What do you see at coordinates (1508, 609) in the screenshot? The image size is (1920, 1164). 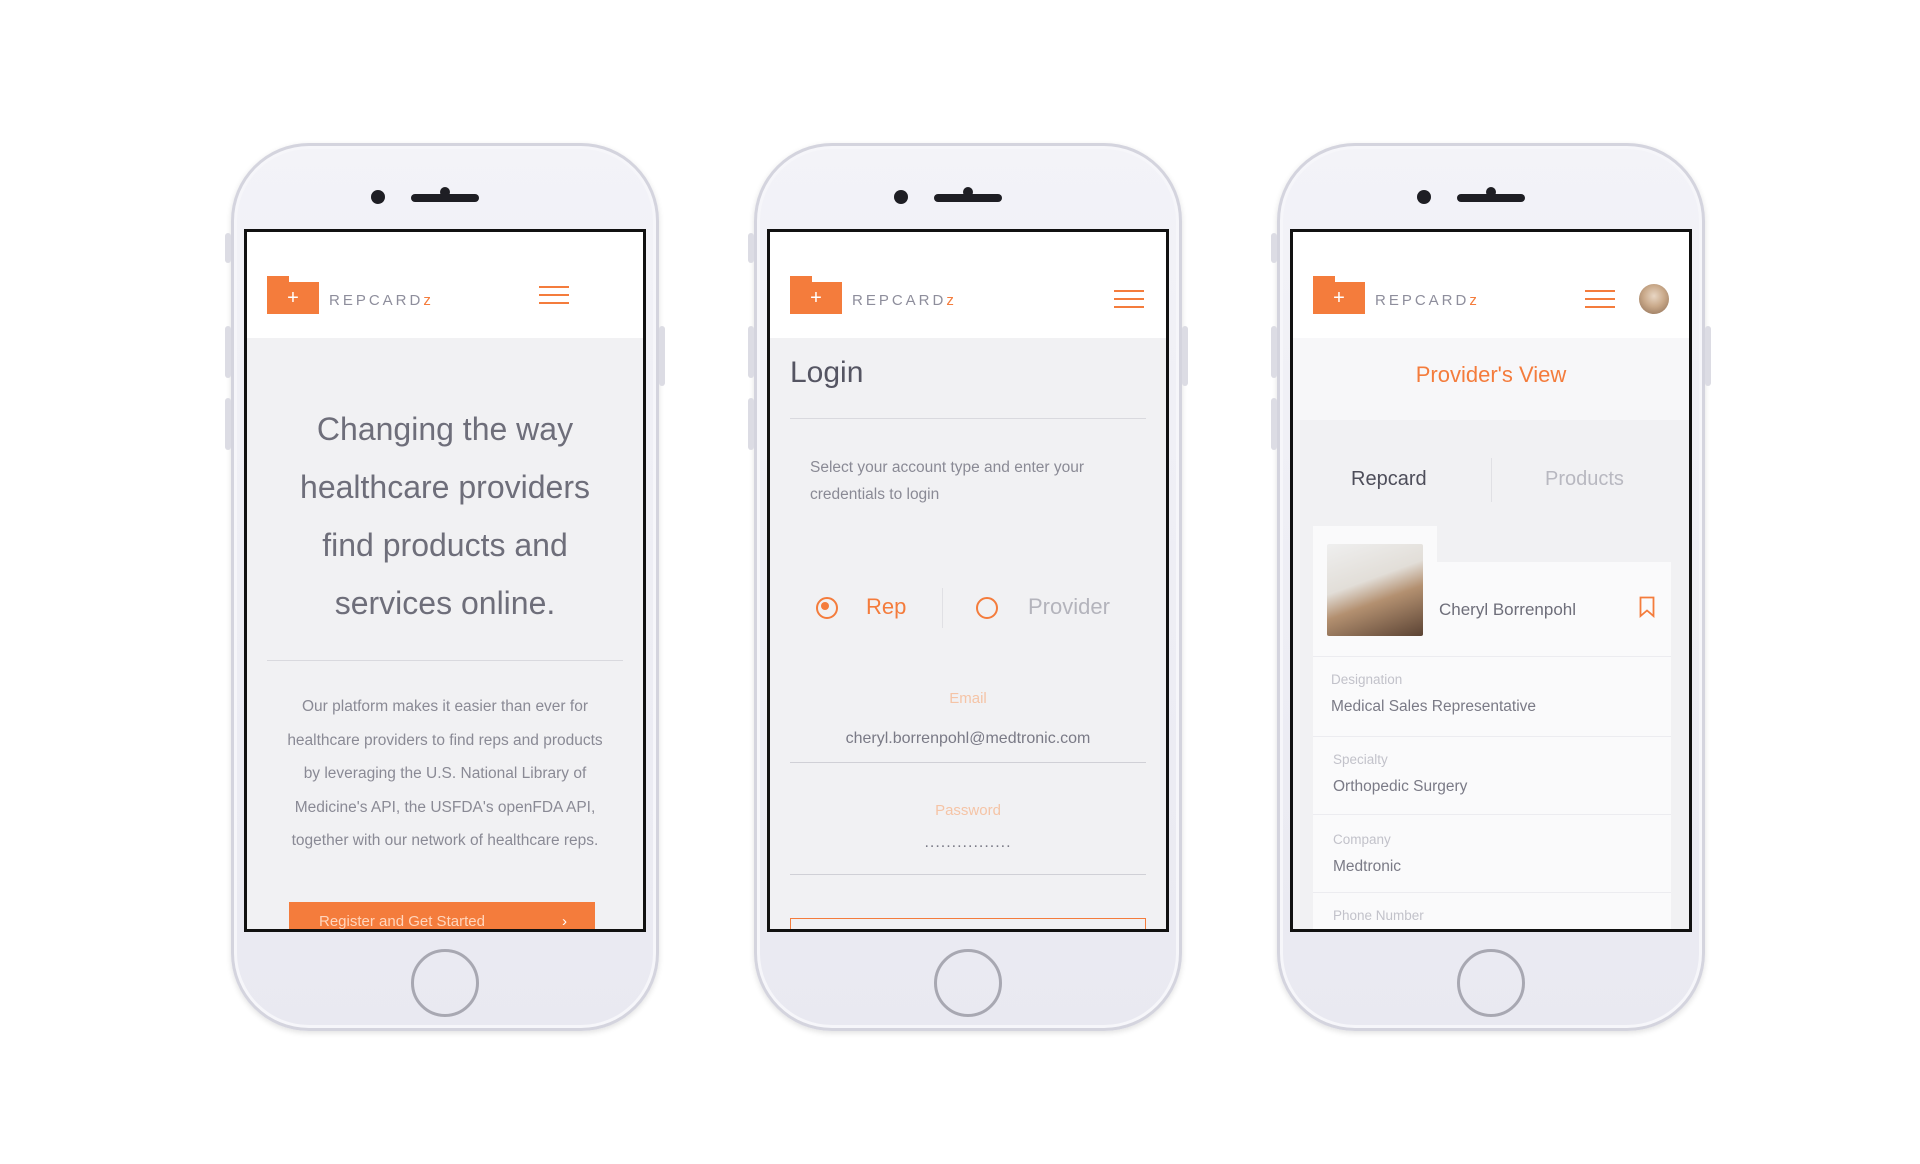 I see `profile-name: Cheryl Borrenpohl` at bounding box center [1508, 609].